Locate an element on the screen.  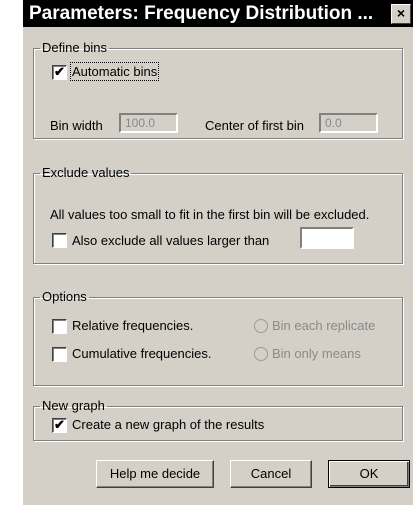
relative-frequencies-label: Relative frequencies. is located at coordinates (132, 325).